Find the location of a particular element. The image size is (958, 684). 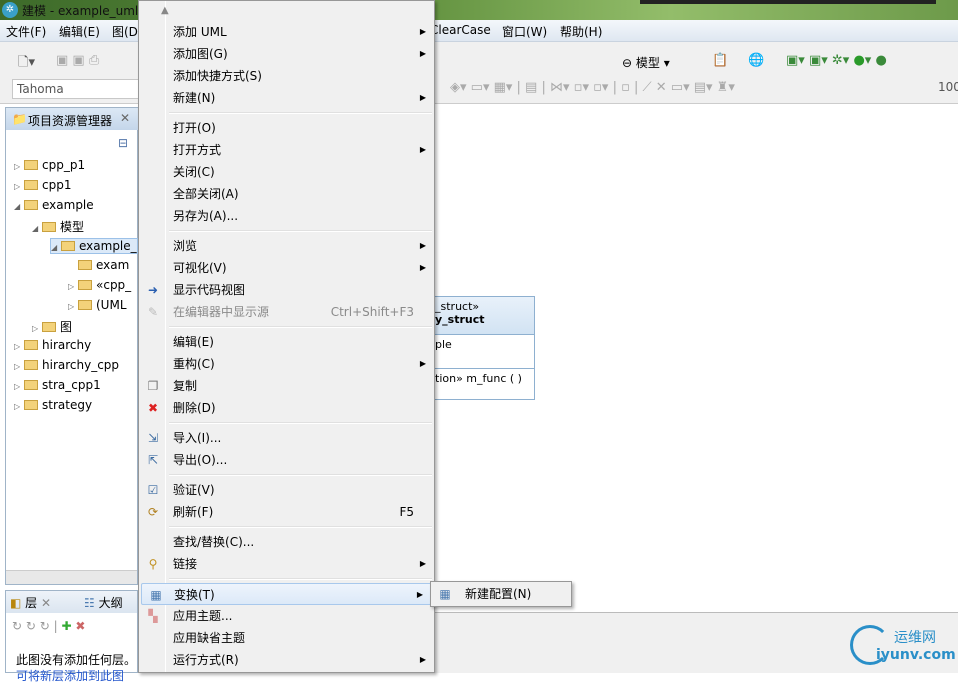

menu-item-18: ❐ 复制 is located at coordinates (286, 386).